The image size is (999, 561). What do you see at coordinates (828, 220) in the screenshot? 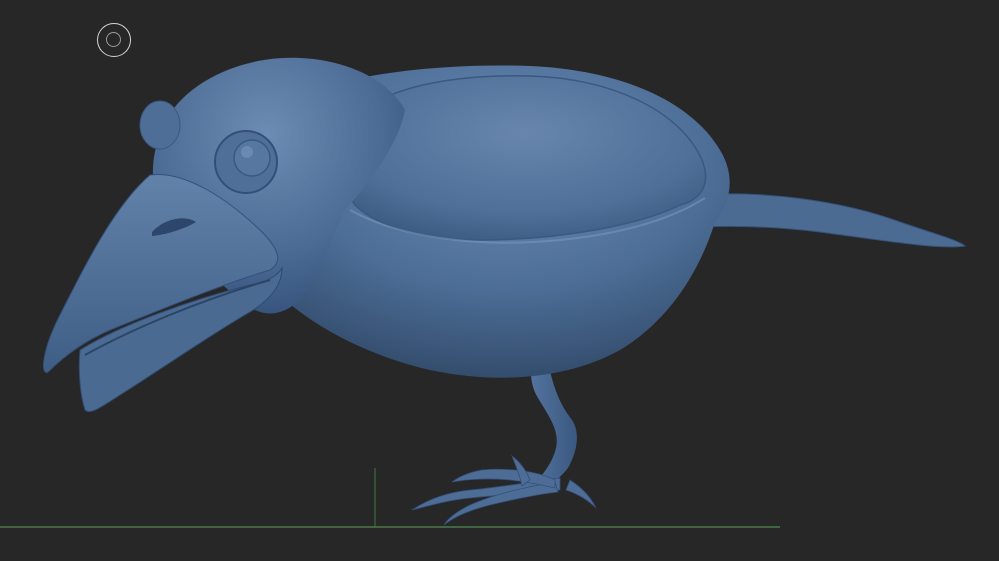
I see `crow-tail` at bounding box center [828, 220].